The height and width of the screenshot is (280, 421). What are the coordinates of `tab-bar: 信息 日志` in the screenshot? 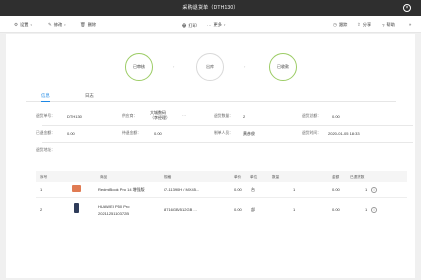 It's located at (211, 97).